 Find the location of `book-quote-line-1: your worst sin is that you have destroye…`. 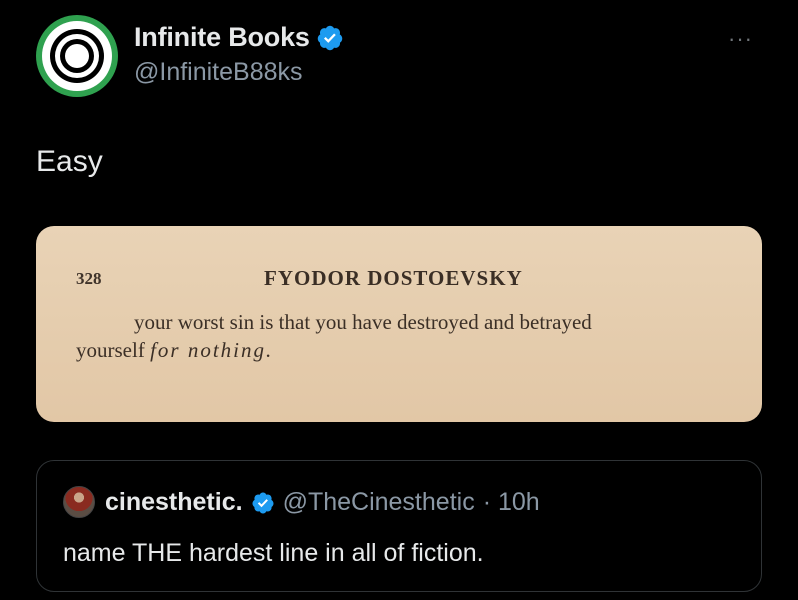

book-quote-line-1: your worst sin is that you have destroye… is located at coordinates (363, 322).